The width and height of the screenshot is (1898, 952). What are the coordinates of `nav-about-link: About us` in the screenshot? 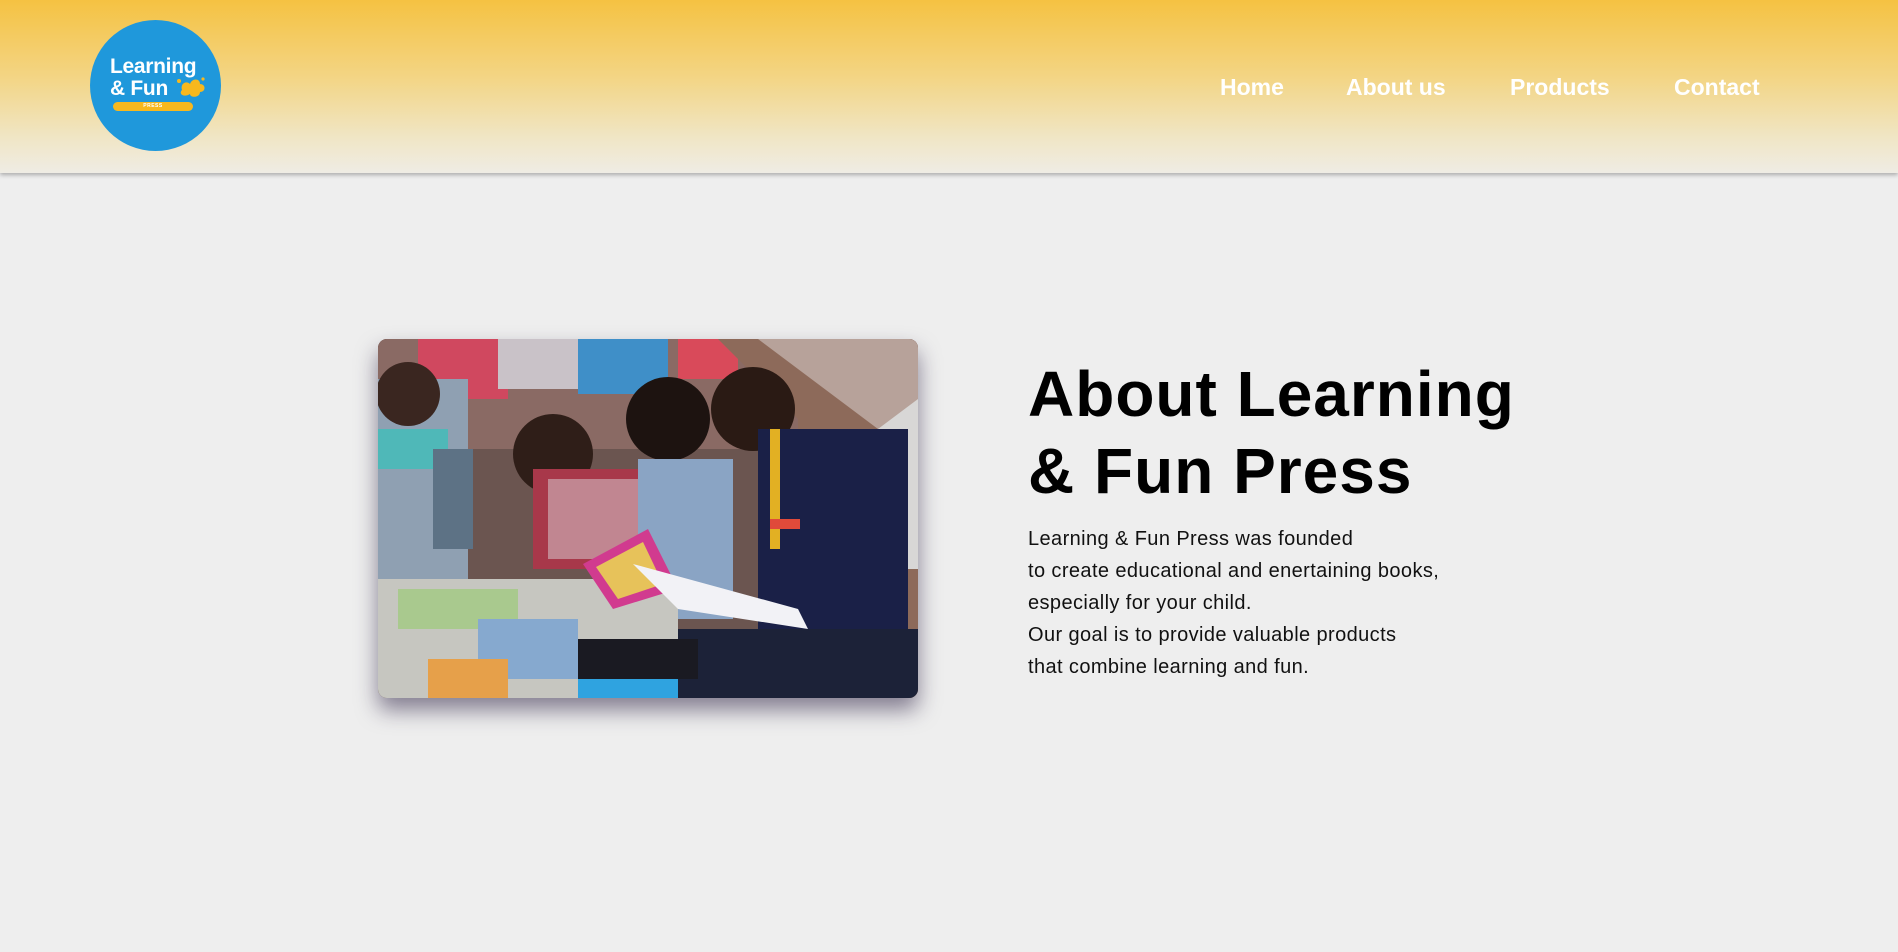 It's located at (1396, 87).